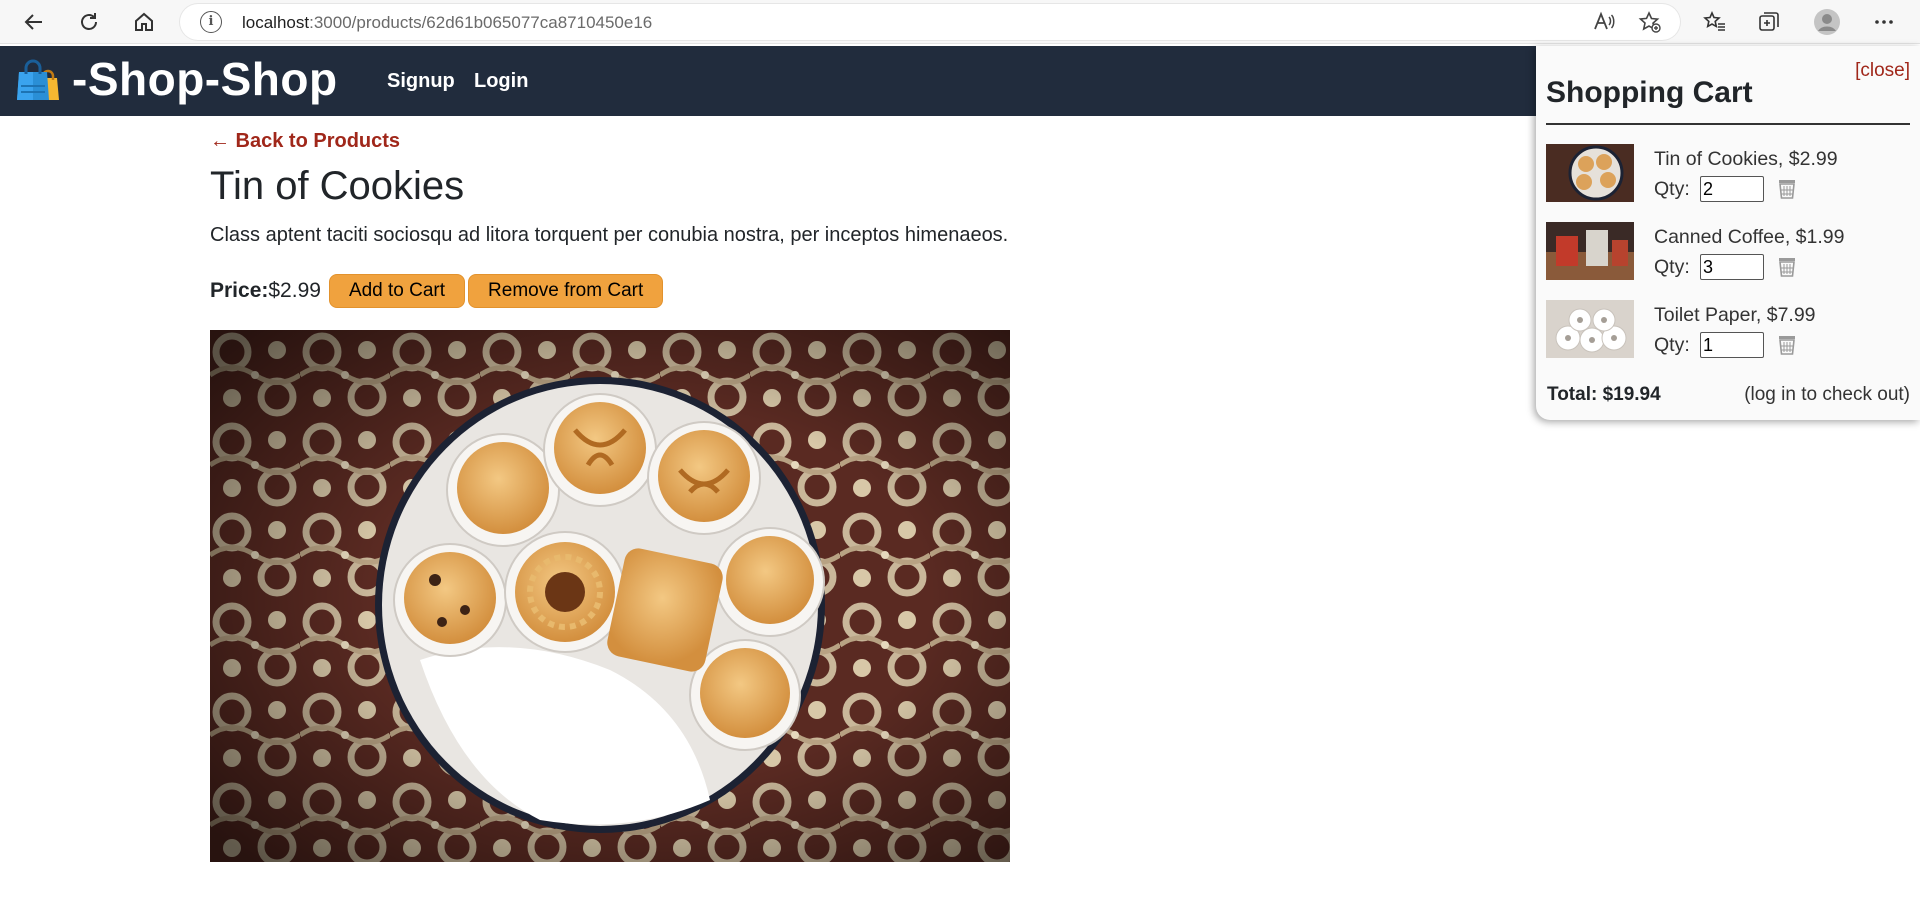 Image resolution: width=1920 pixels, height=916 pixels. What do you see at coordinates (566, 291) in the screenshot?
I see `remove-from-cart-button: Remove from Cart` at bounding box center [566, 291].